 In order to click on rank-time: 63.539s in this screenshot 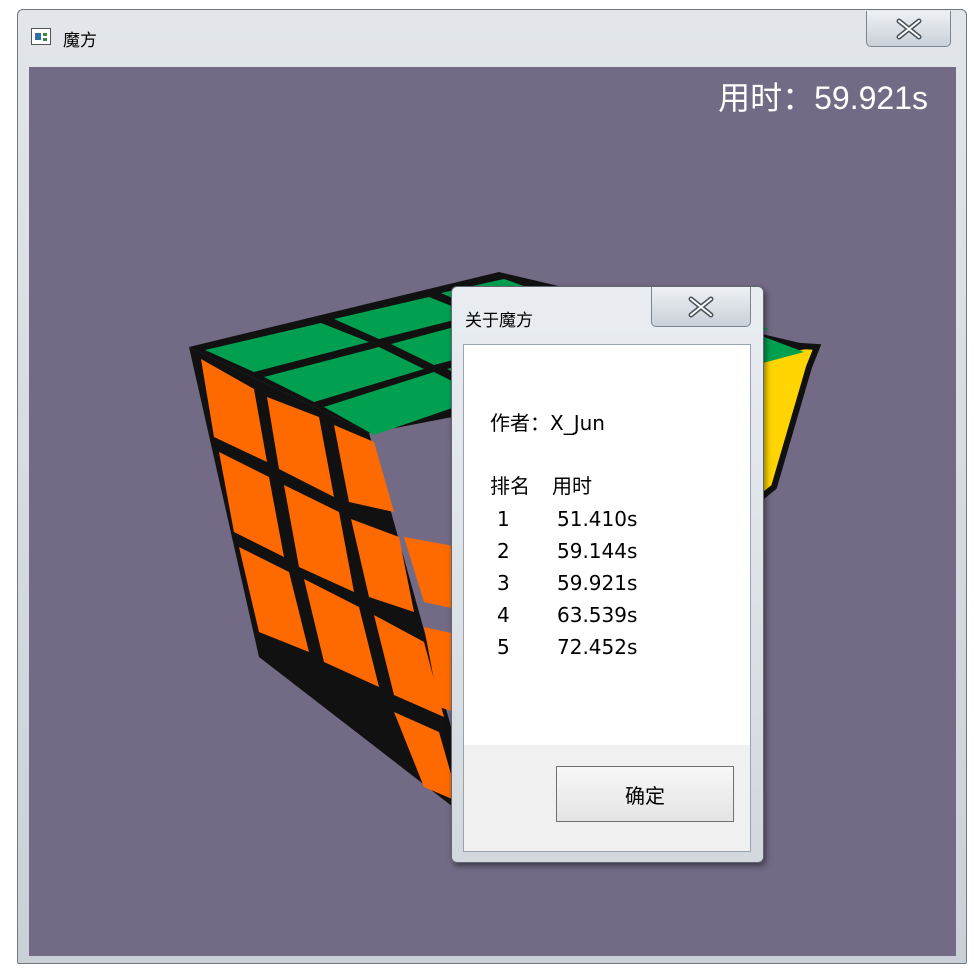, I will do `click(597, 615)`.